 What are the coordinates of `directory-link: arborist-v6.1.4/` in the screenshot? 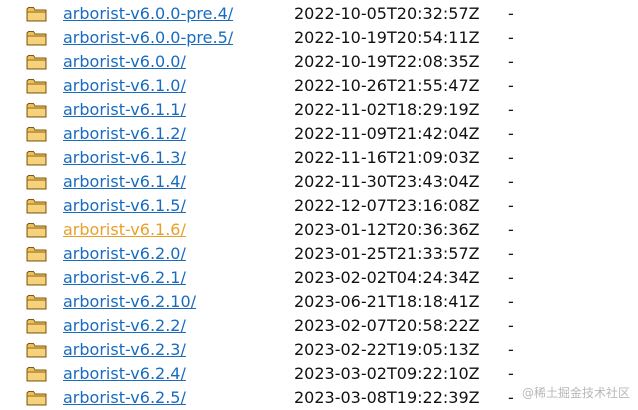 It's located at (124, 182).